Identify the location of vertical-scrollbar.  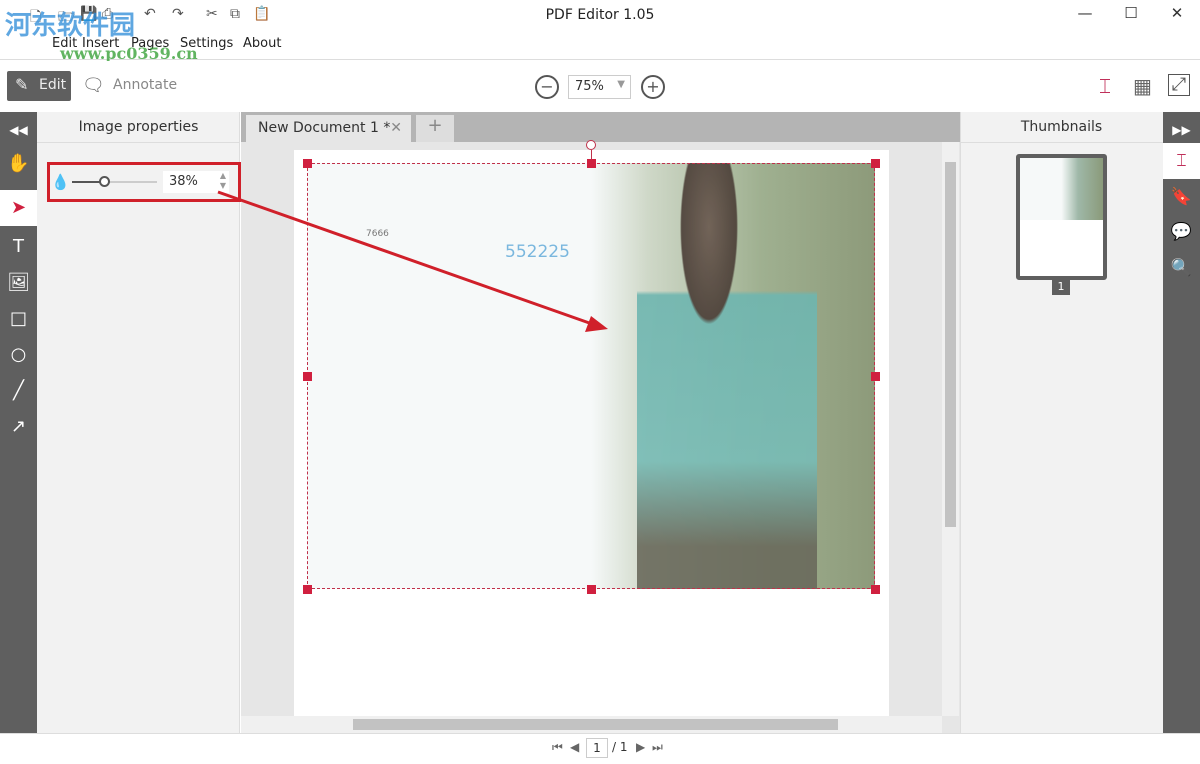
(950, 429).